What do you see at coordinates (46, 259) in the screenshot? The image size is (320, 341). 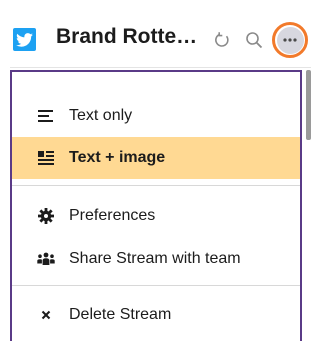 I see `team-icon` at bounding box center [46, 259].